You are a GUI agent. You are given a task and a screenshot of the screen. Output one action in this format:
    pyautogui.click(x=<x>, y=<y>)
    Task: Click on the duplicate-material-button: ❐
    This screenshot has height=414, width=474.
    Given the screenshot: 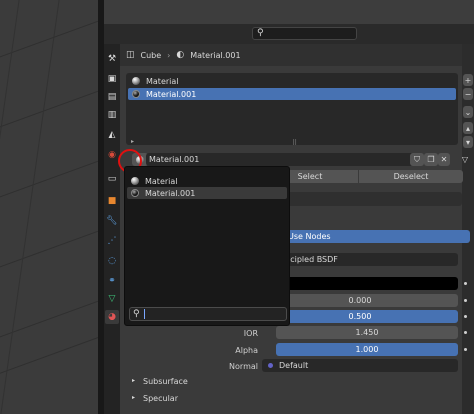 What is the action you would take?
    pyautogui.click(x=431, y=159)
    